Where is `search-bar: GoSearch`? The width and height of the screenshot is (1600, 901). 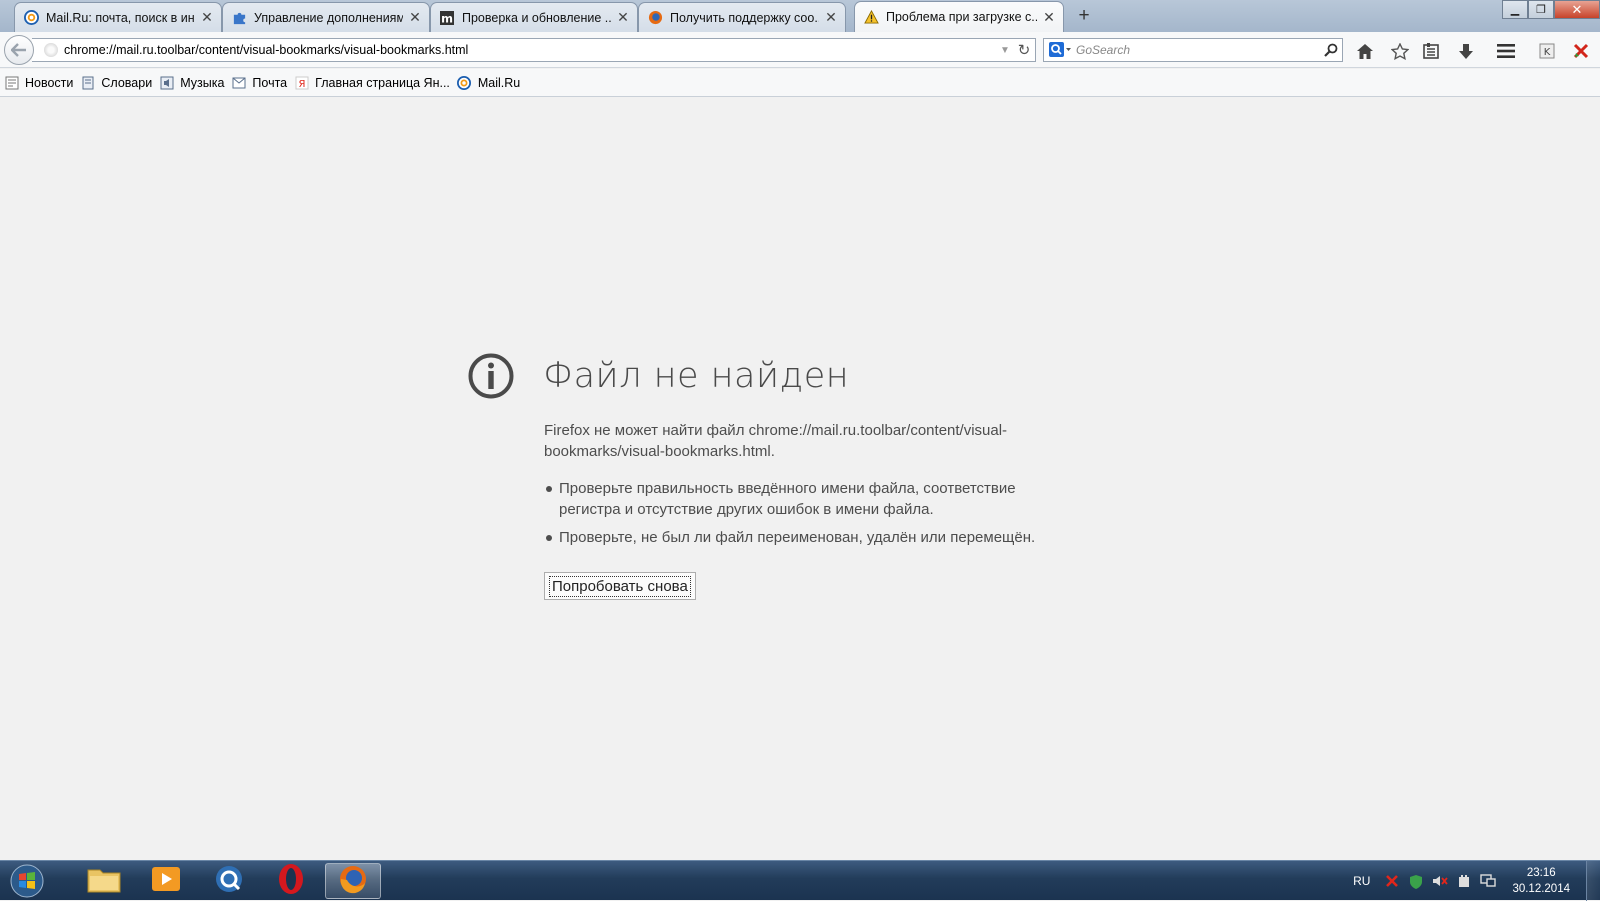
search-bar: GoSearch is located at coordinates (1193, 50).